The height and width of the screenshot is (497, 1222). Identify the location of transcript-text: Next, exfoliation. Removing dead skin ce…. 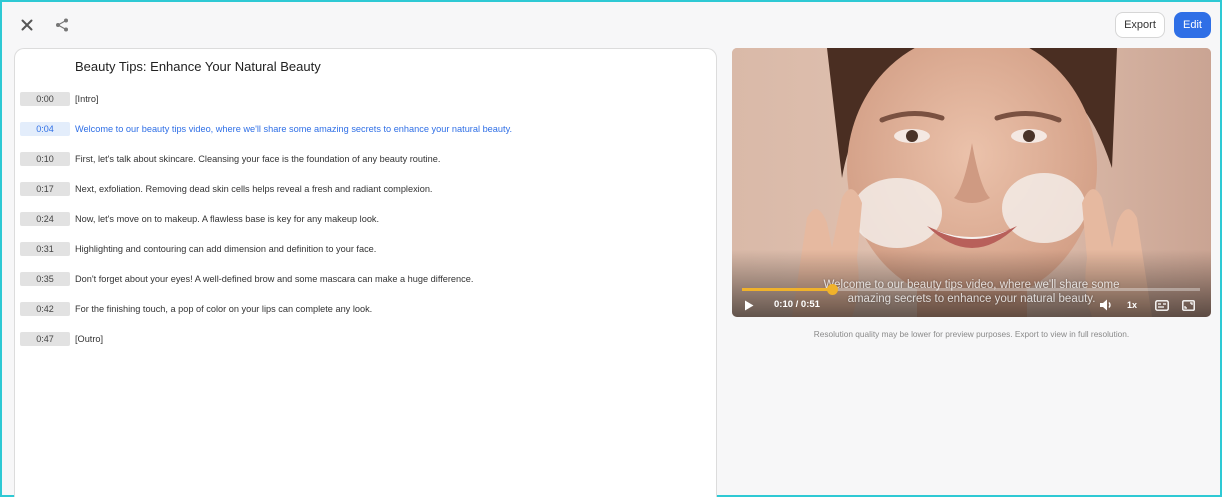
(254, 189).